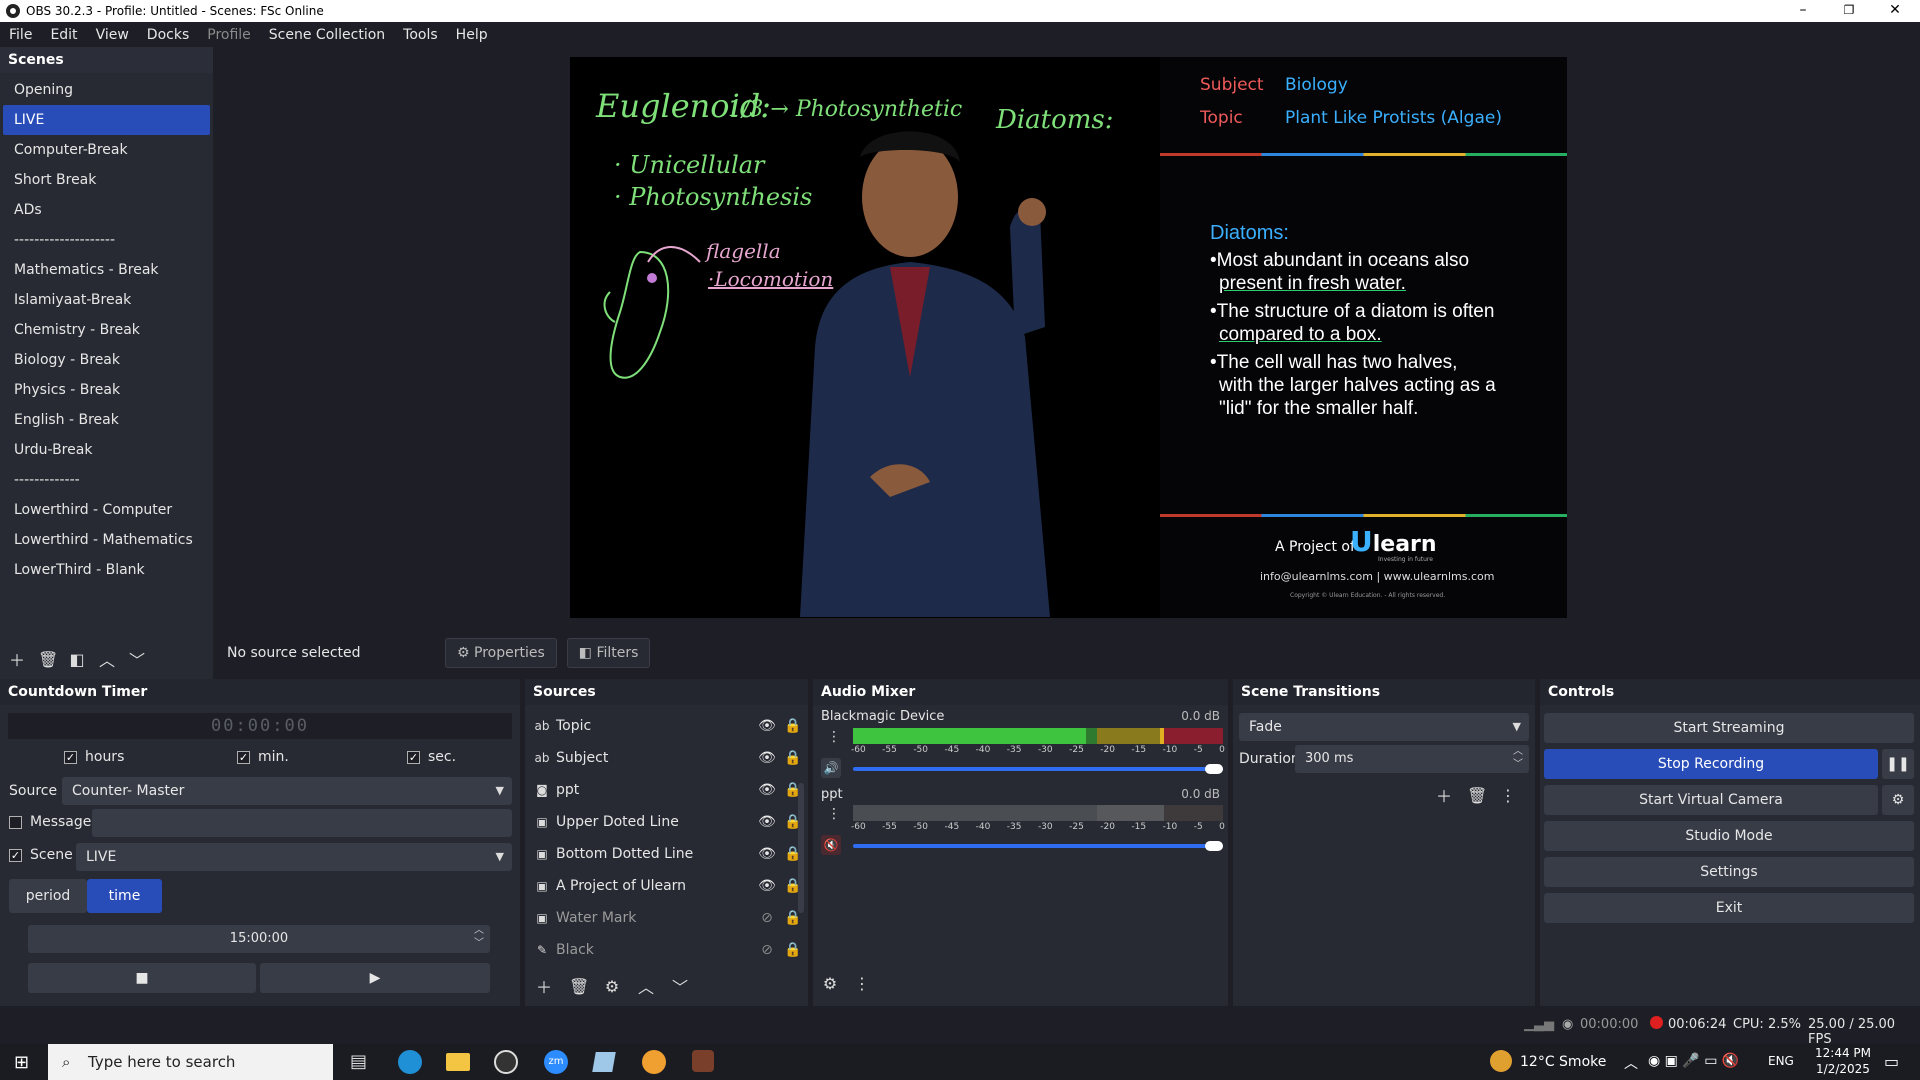  I want to click on channel2-volume-slider, so click(1038, 846).